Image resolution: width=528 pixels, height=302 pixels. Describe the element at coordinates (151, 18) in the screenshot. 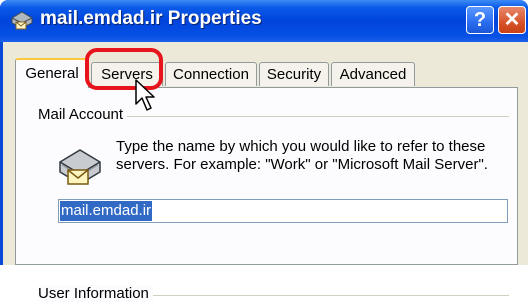

I see `window-title: mail.emdad.ir Properties` at that location.